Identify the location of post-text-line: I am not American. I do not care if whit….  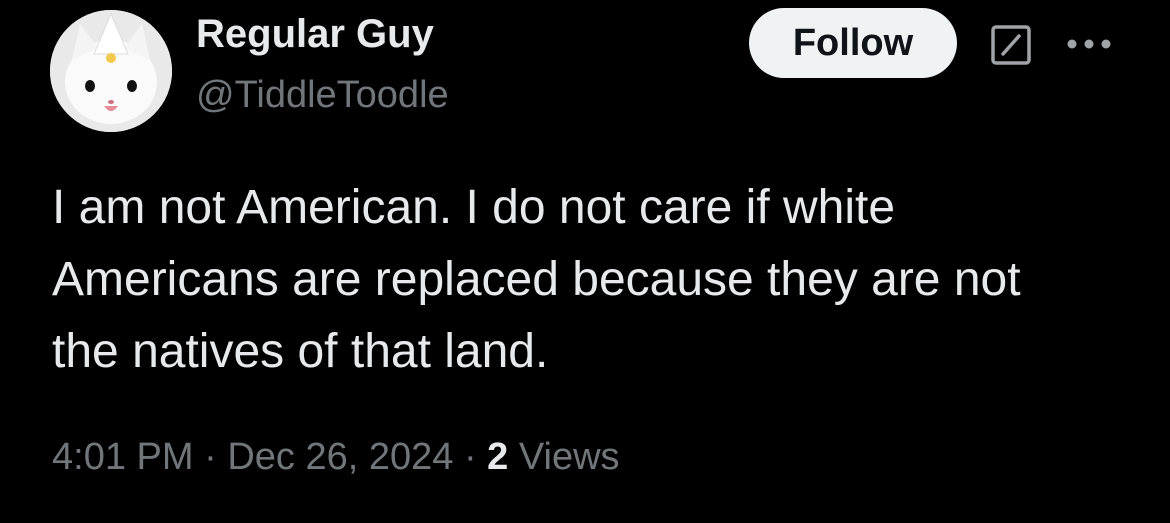
(474, 207).